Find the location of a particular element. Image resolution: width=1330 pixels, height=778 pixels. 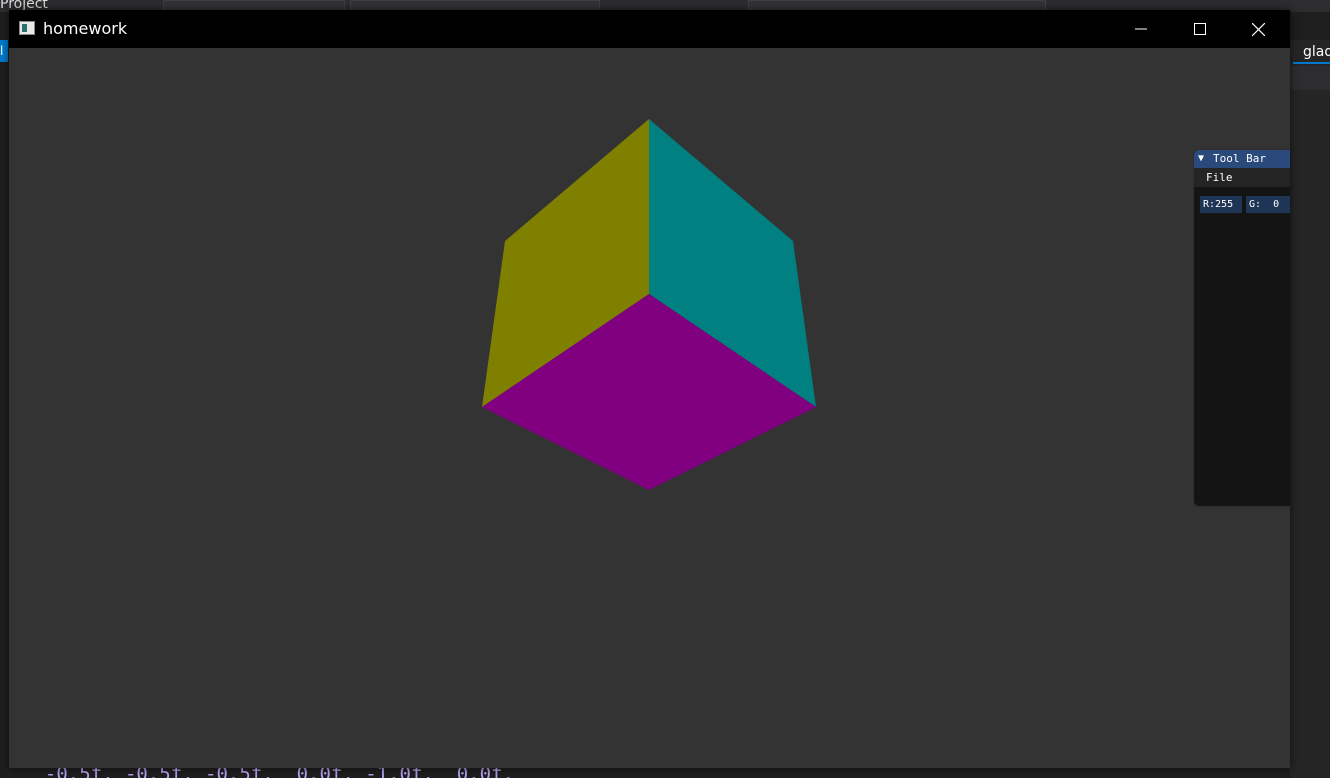

maximize-button is located at coordinates (1200, 29).